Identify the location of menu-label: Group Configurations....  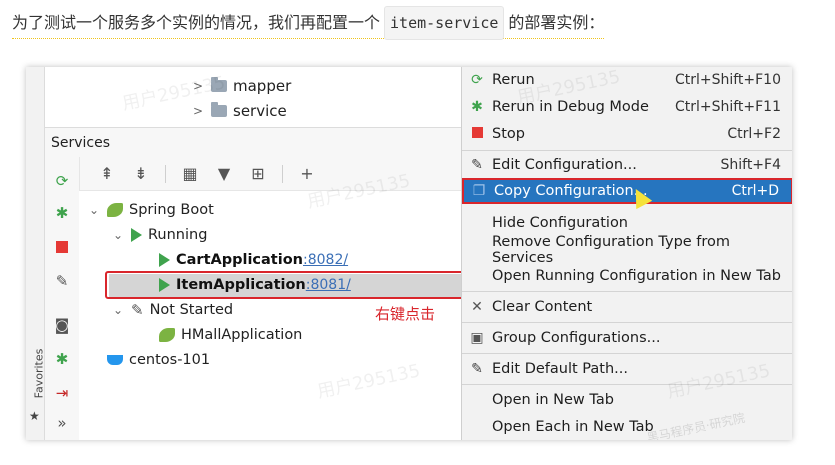
(576, 338).